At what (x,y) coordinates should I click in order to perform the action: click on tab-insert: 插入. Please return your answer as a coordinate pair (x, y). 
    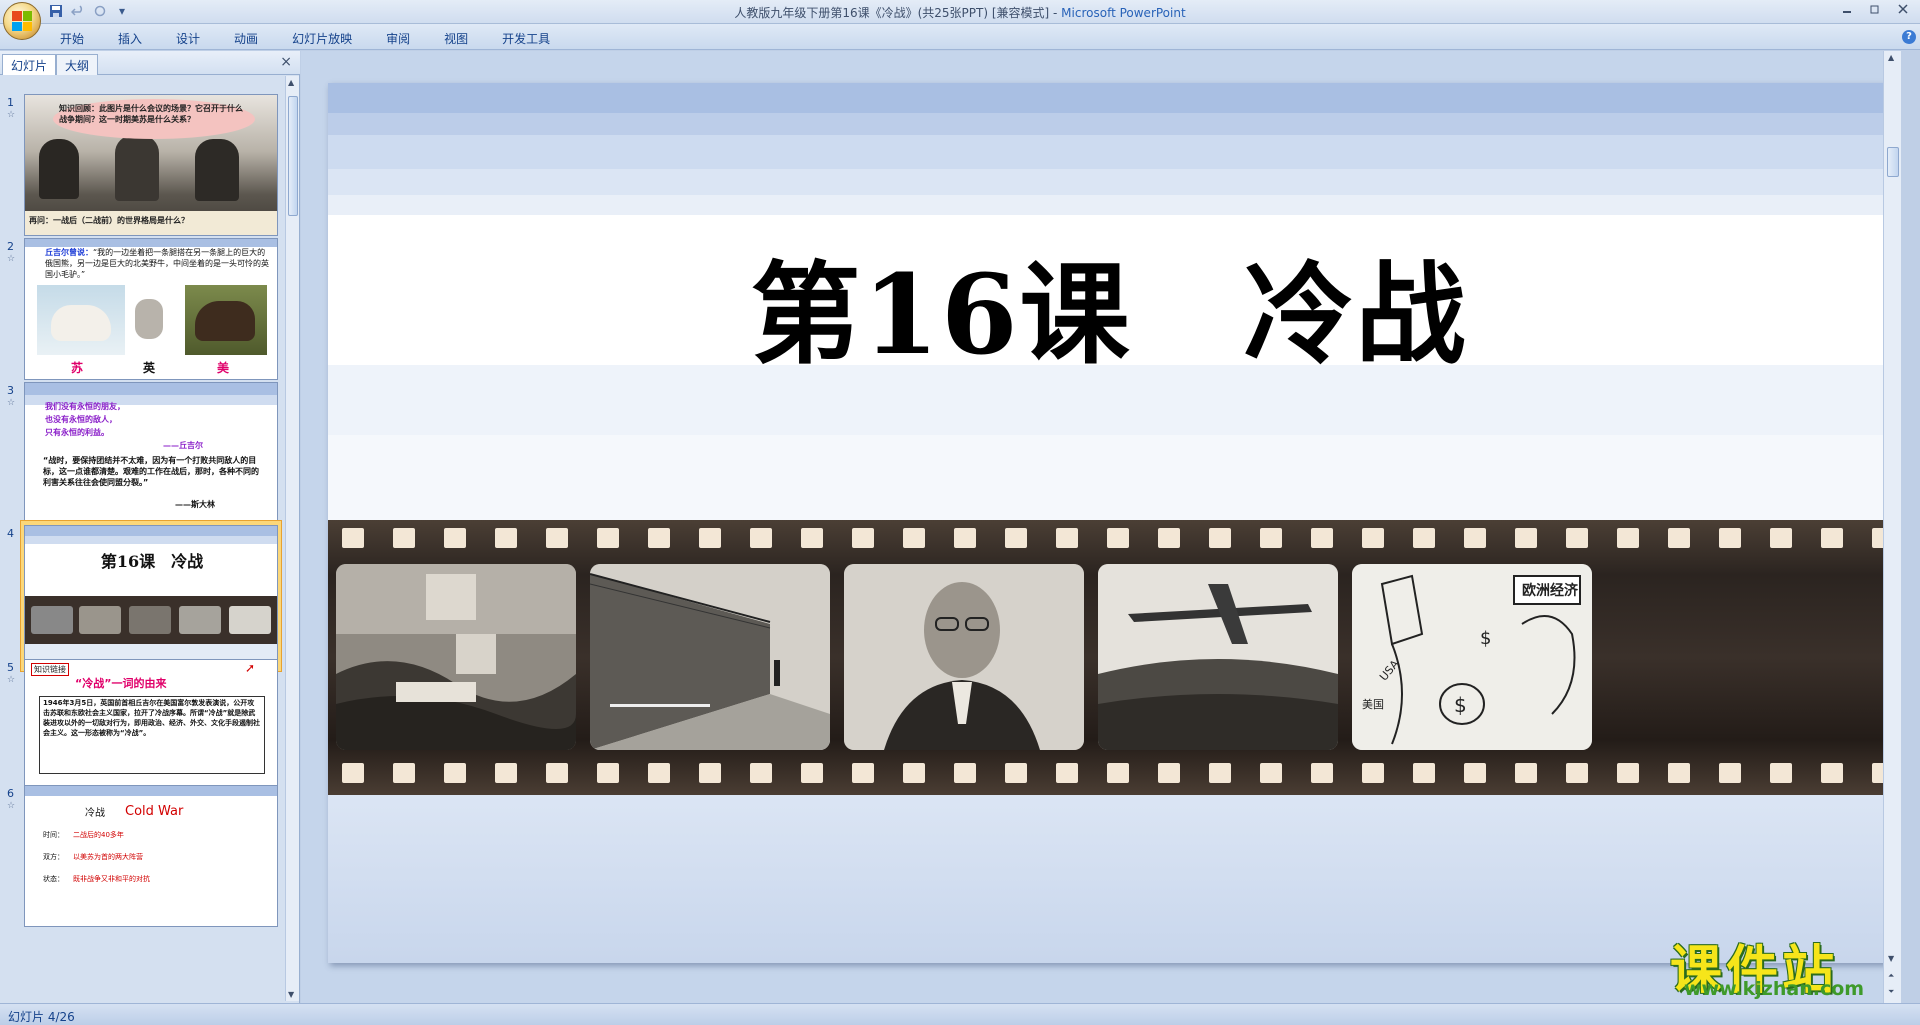
    Looking at the image, I should click on (137, 38).